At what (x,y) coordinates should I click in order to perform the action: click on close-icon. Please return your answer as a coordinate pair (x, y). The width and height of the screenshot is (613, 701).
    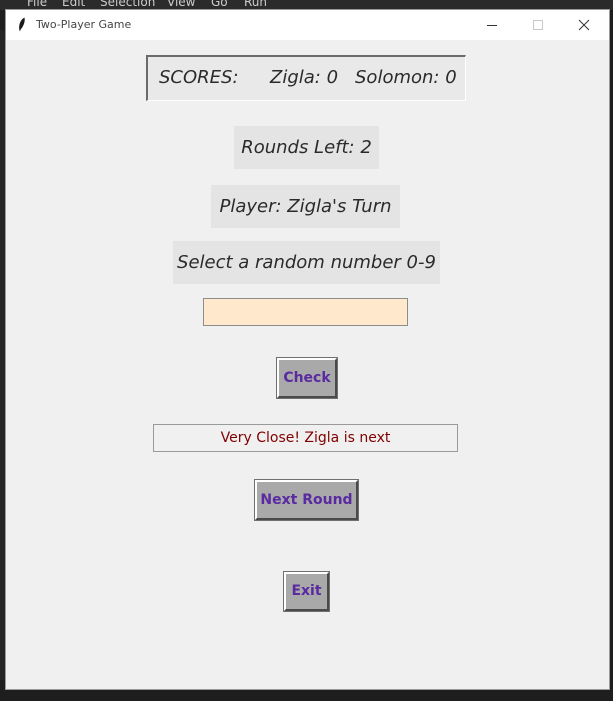
    Looking at the image, I should click on (584, 25).